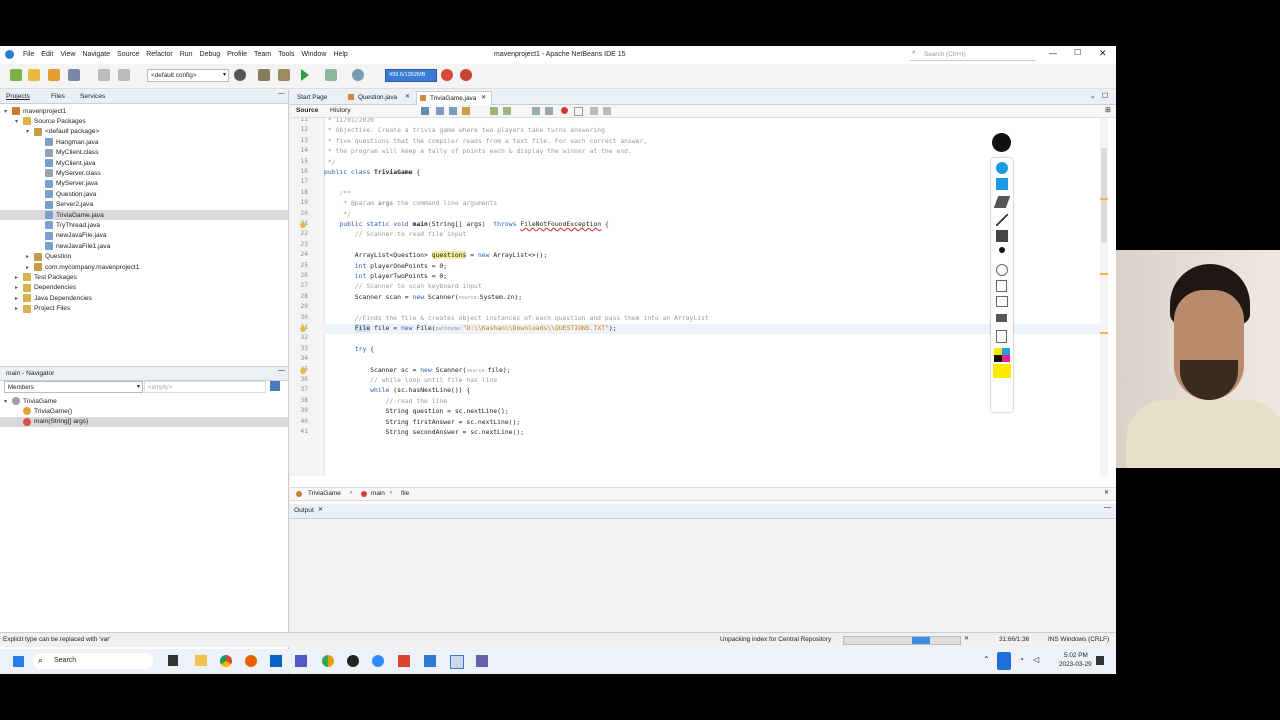  I want to click on tree-item: TriviaGame.java, so click(144, 215).